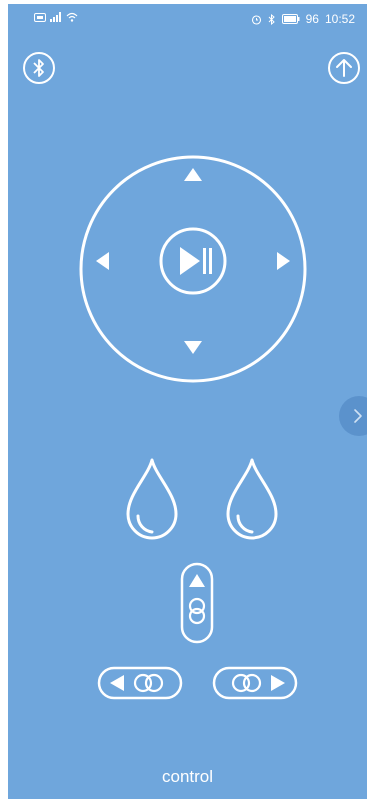  What do you see at coordinates (303, 19) in the screenshot?
I see `status-right: 96 10:52` at bounding box center [303, 19].